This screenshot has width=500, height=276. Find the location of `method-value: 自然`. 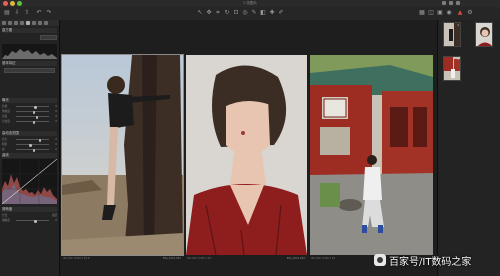

method-value: 自然 is located at coordinates (48, 215).